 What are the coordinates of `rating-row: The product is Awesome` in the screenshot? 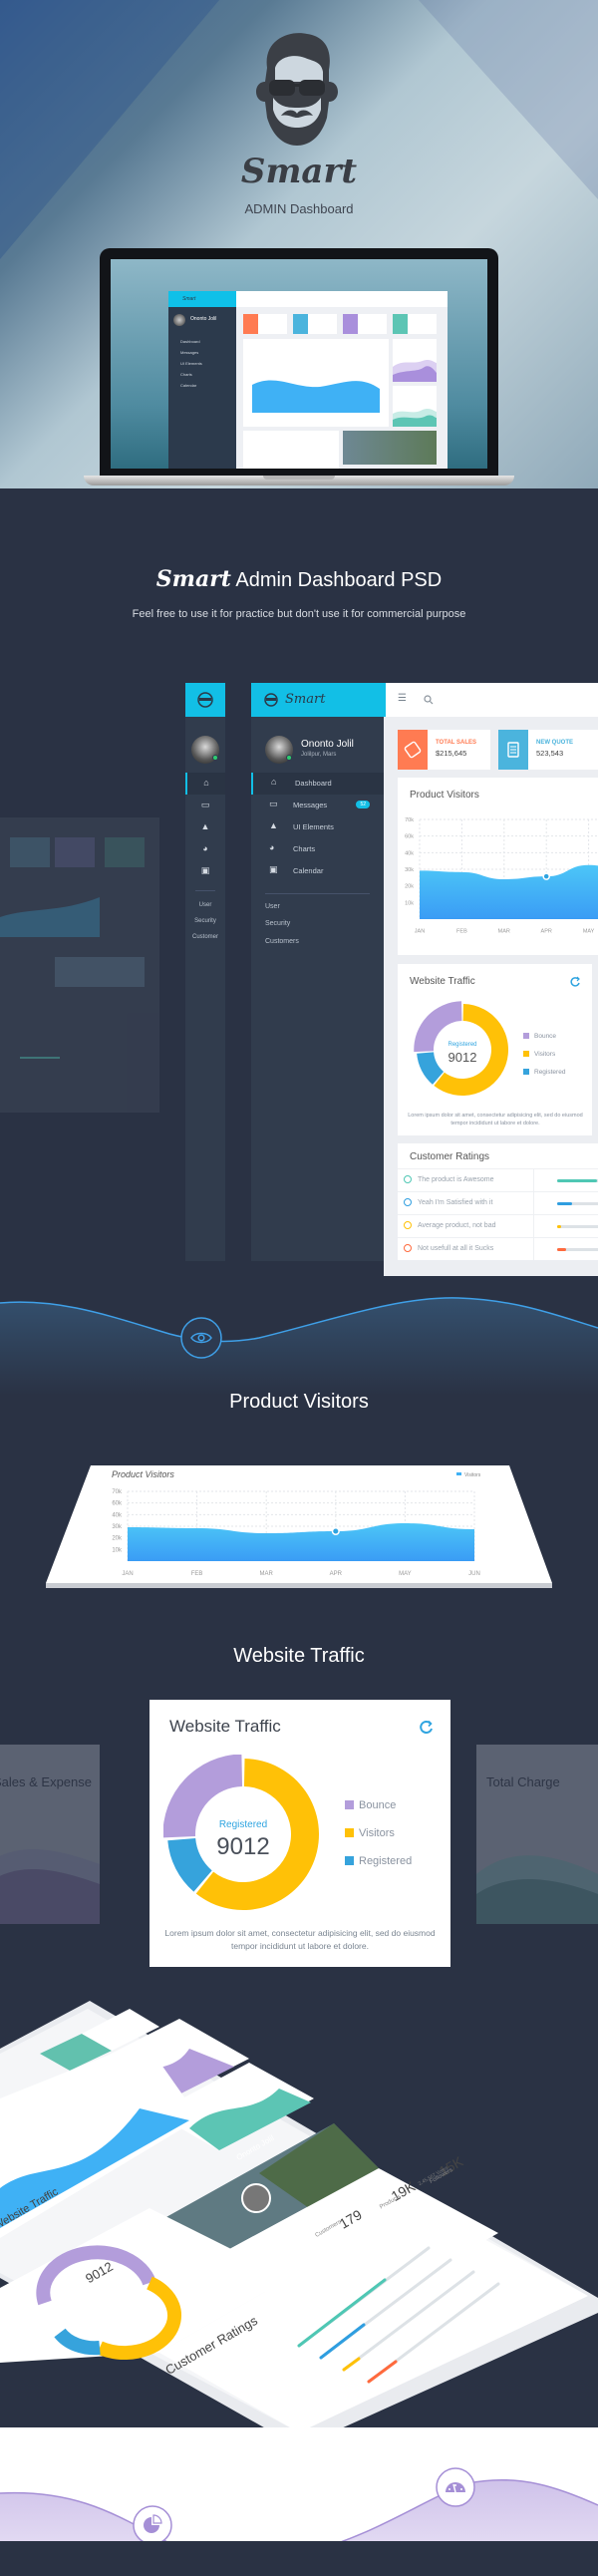 It's located at (498, 1179).